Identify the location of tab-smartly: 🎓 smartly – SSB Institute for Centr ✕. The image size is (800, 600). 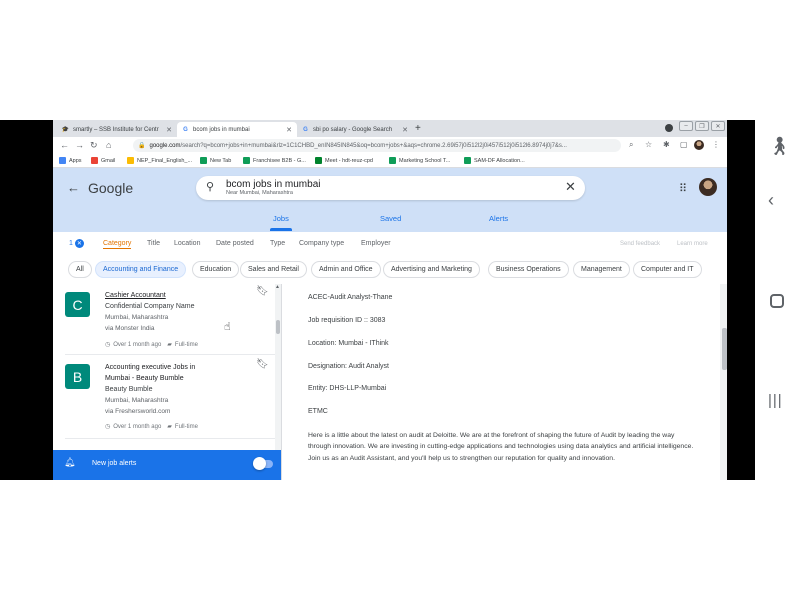
(117, 129).